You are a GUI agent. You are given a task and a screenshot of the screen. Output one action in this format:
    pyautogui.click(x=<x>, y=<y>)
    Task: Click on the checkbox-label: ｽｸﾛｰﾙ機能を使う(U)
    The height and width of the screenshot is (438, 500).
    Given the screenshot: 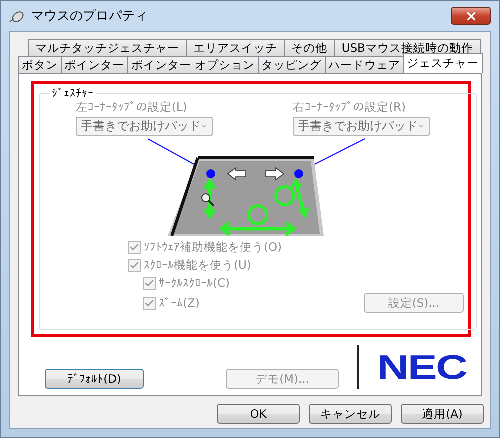 What is the action you would take?
    pyautogui.click(x=198, y=265)
    